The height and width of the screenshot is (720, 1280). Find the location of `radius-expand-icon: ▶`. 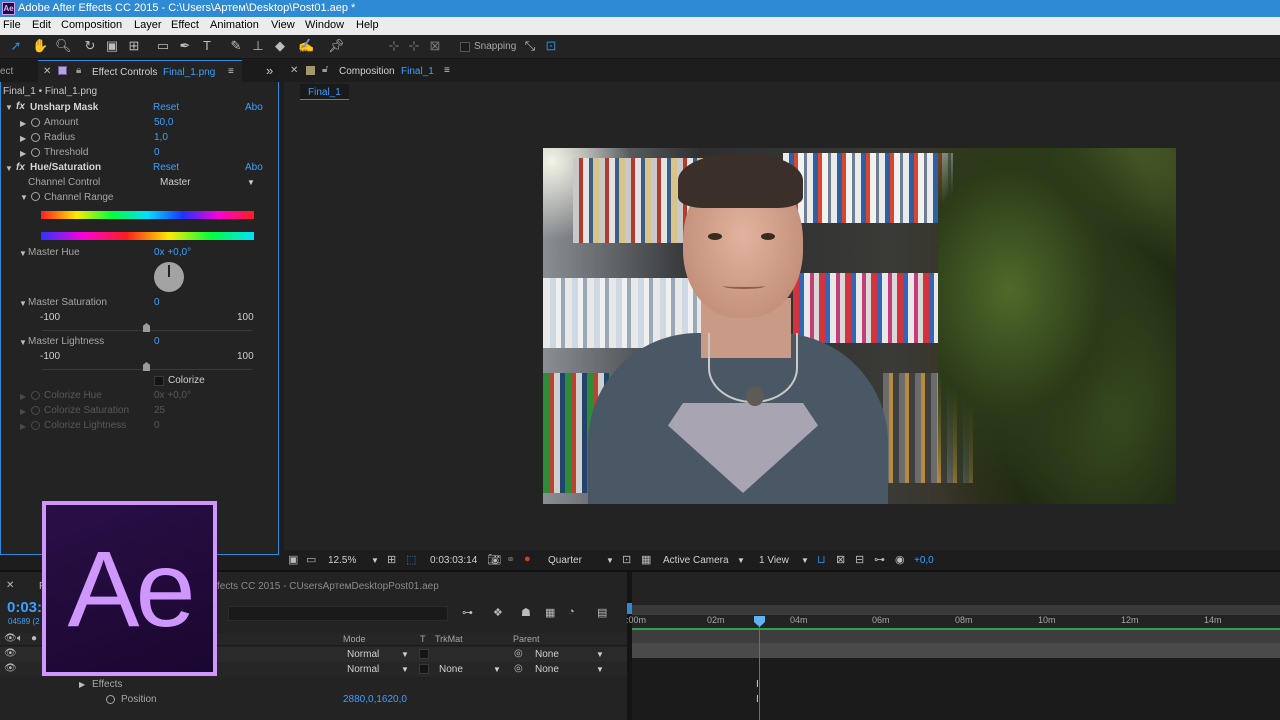

radius-expand-icon: ▶ is located at coordinates (23, 138).